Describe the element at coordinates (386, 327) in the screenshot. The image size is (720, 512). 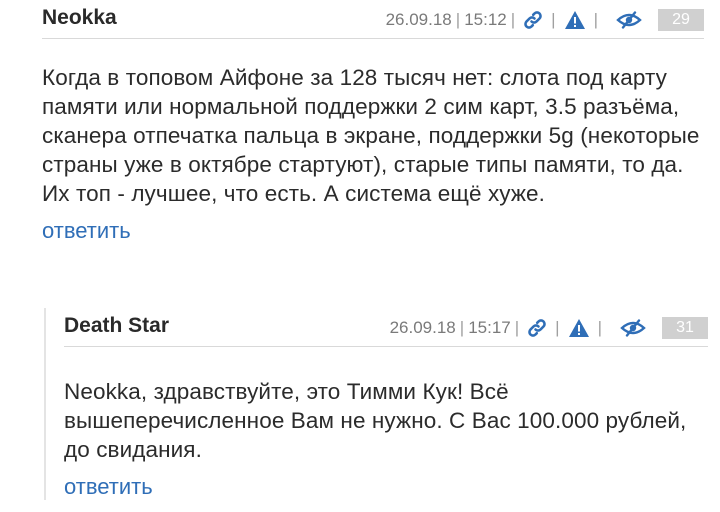
I see `comment-header: Death Star 26.09.18 | 15:17 | | | 31` at that location.